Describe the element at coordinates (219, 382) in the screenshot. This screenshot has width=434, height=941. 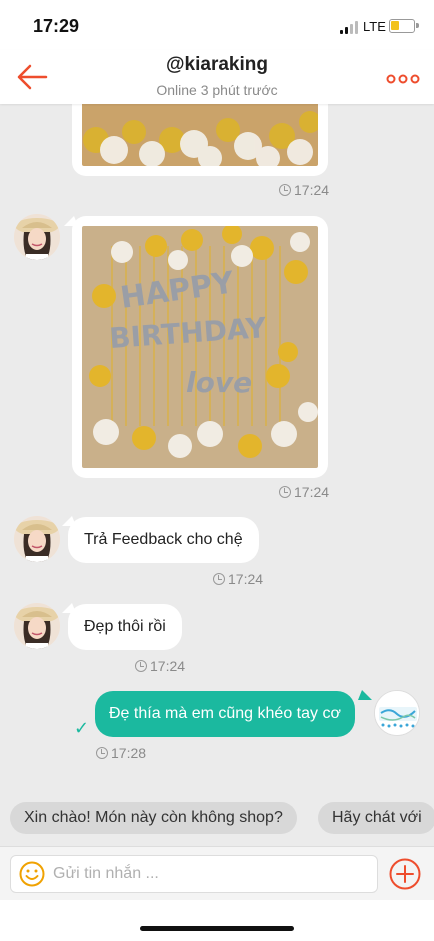
I see `svg-text: love` at that location.